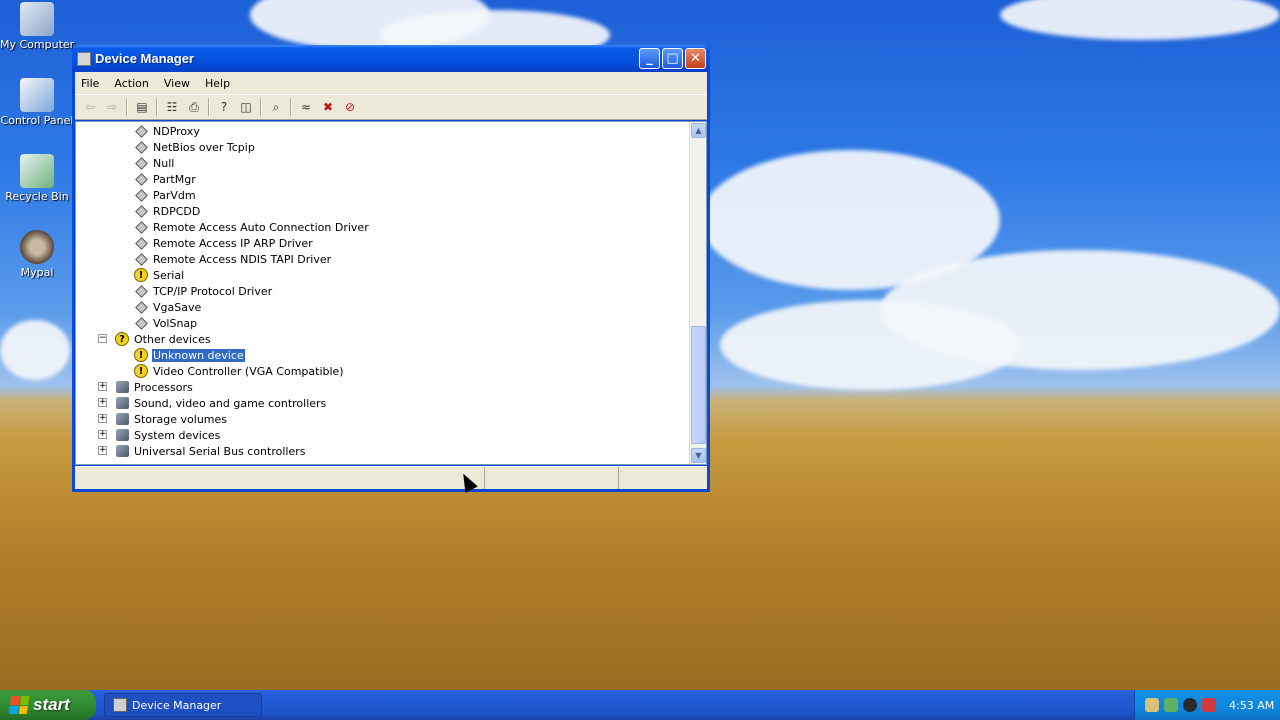  What do you see at coordinates (230, 403) in the screenshot?
I see `tree-item-label: Sound, video and game controllers` at bounding box center [230, 403].